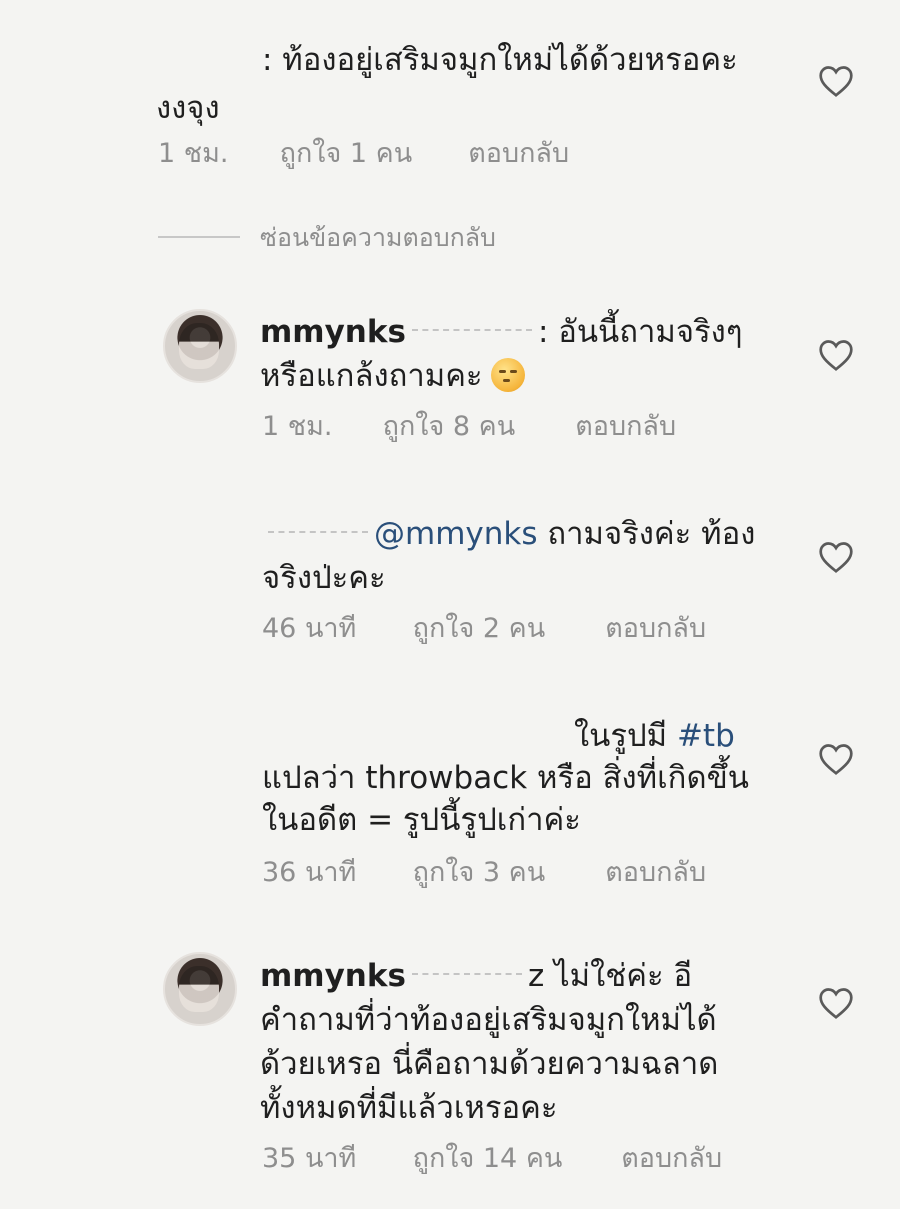 This screenshot has width=900, height=1209. I want to click on smirk-emoji-icon, so click(507, 375).